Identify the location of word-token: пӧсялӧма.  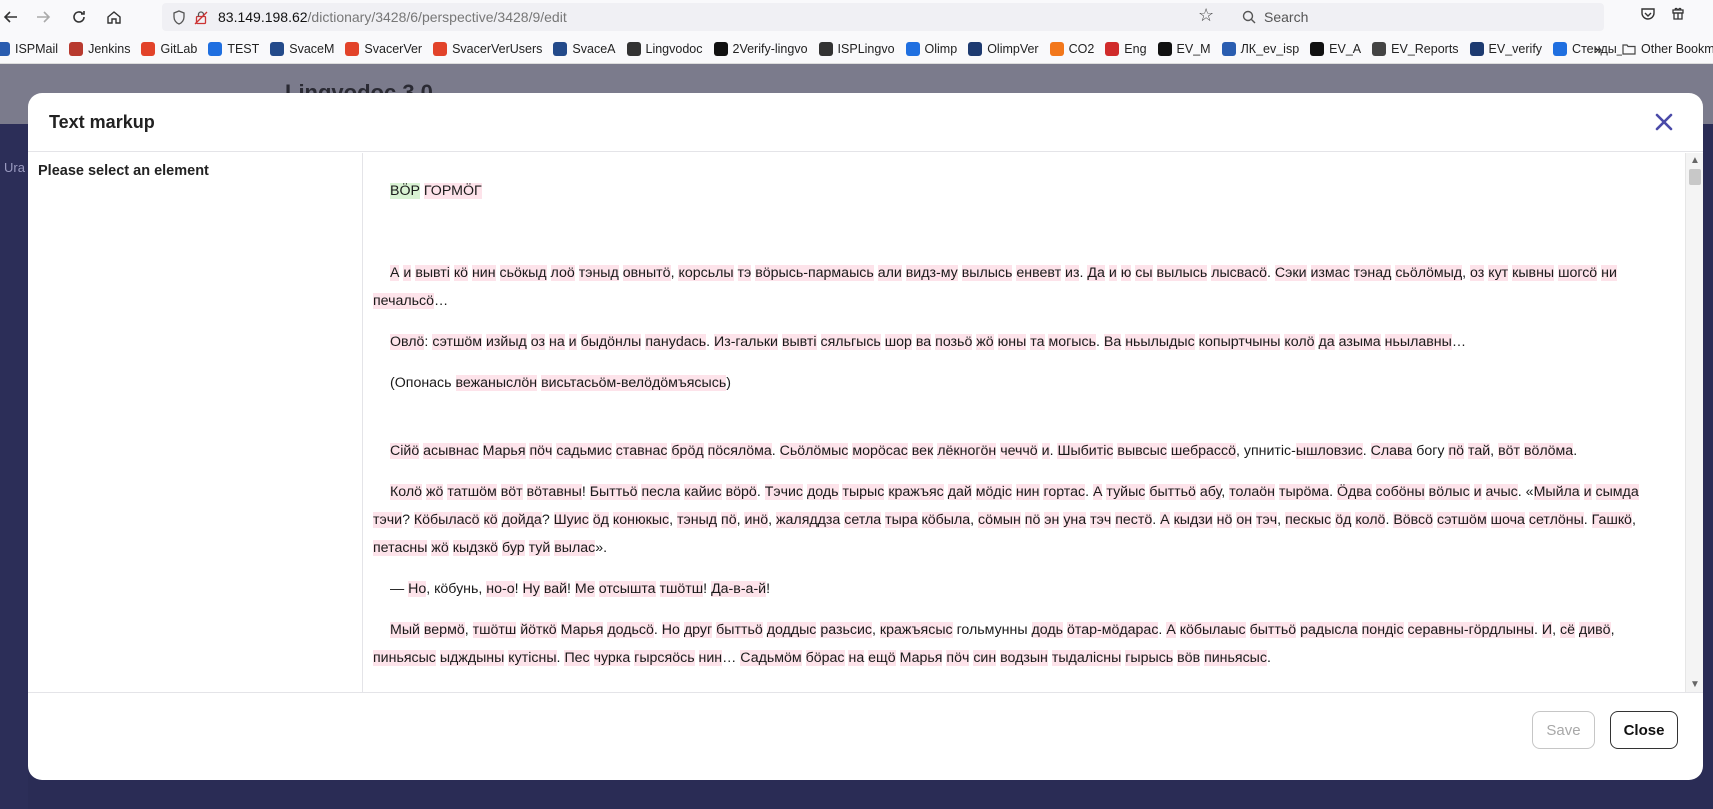
(739, 451).